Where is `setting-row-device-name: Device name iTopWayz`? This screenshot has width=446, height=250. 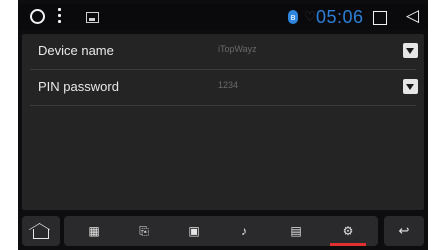 setting-row-device-name: Device name iTopWayz is located at coordinates (223, 51).